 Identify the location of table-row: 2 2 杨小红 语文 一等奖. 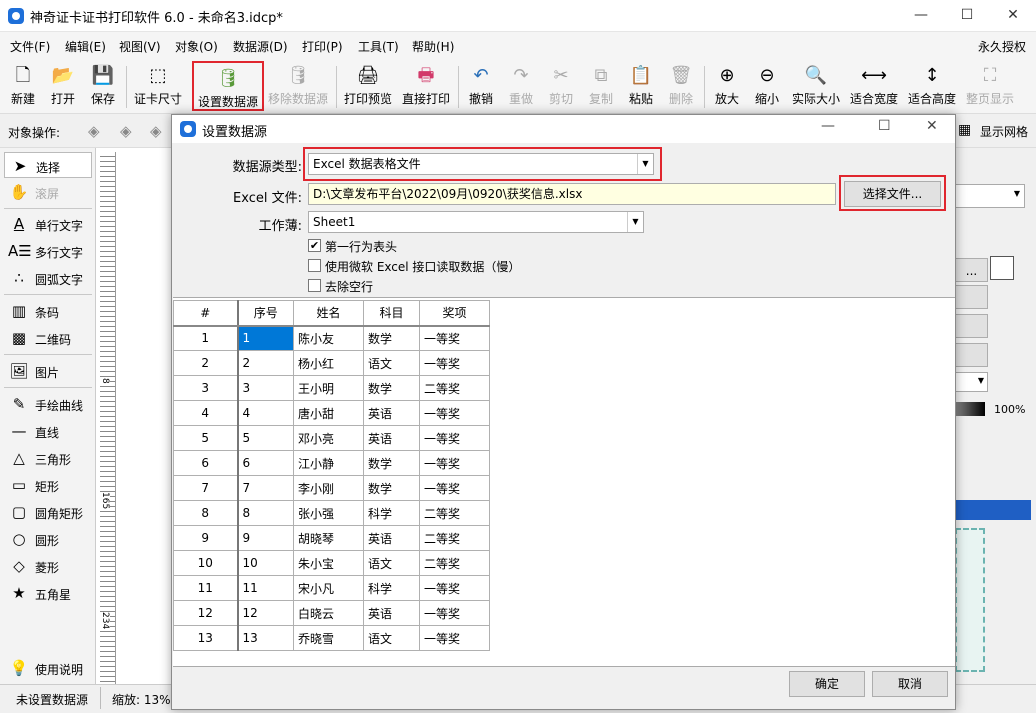
(331, 363).